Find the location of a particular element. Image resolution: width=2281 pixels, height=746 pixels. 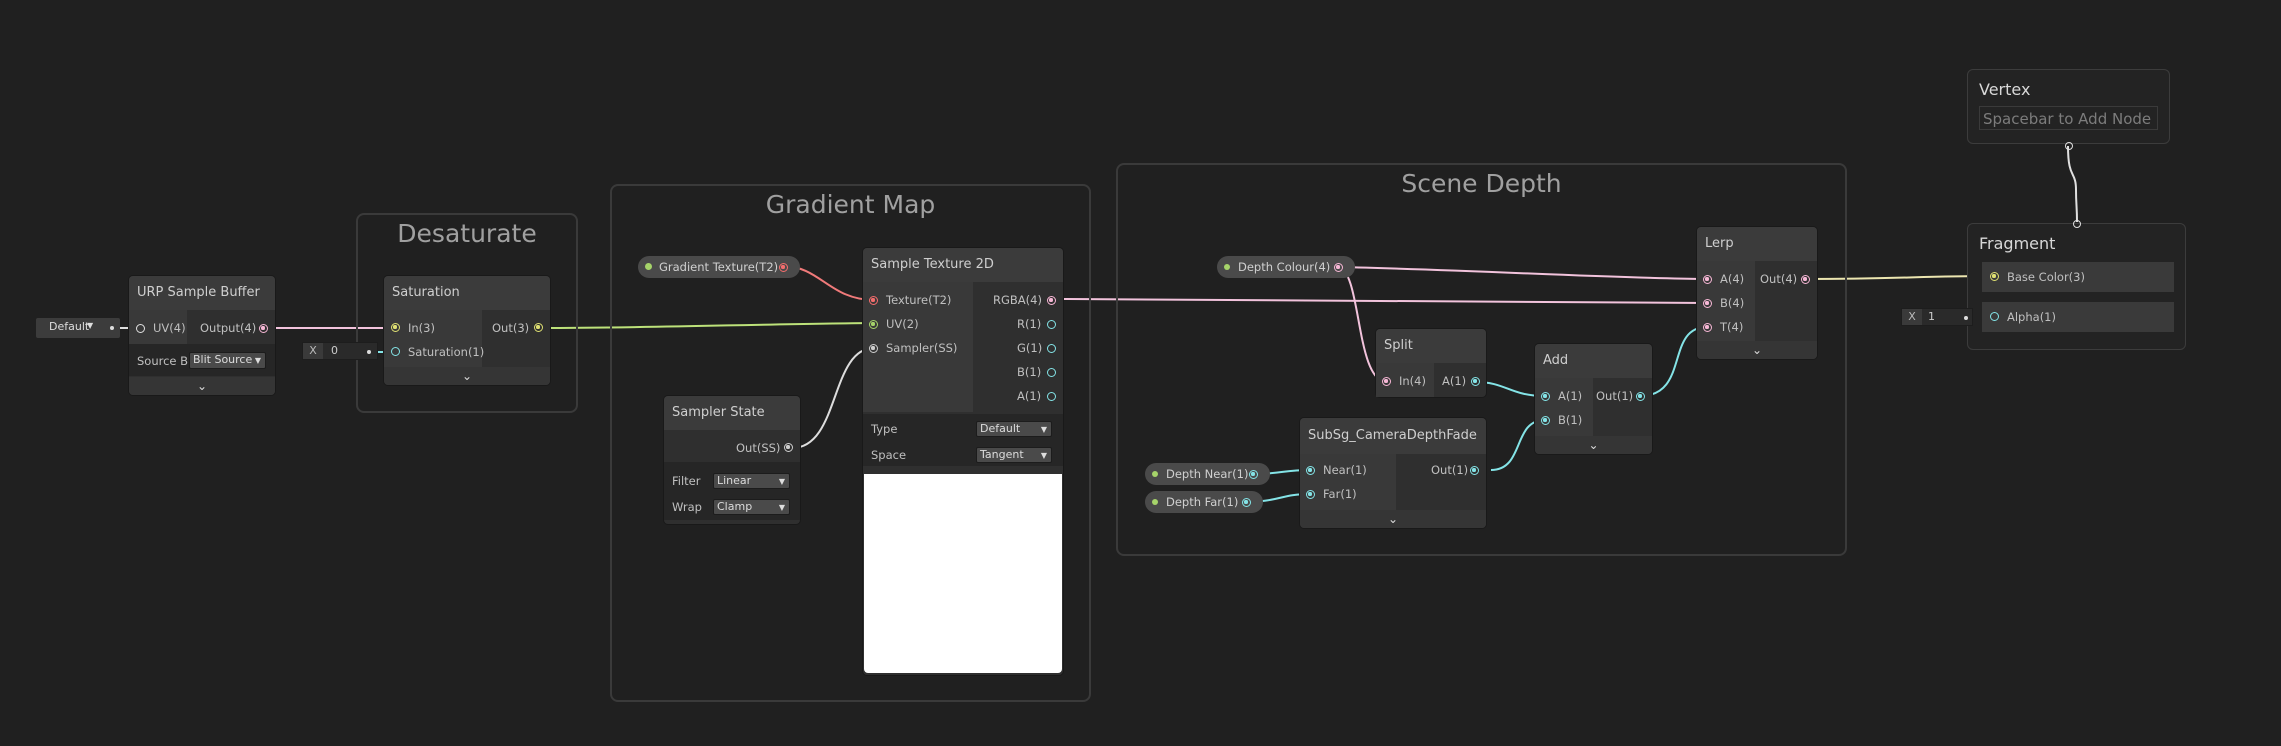

type-dropdown: Default ▼ is located at coordinates (1014, 429).